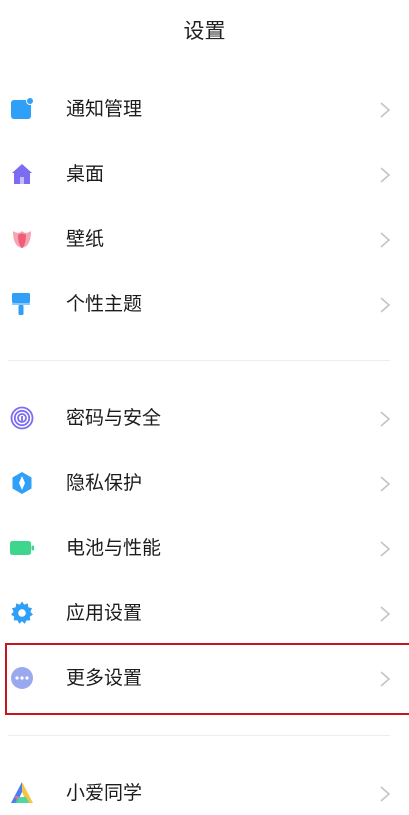  Describe the element at coordinates (204, 109) in the screenshot. I see `settings-item-notifications: 通知管理` at that location.